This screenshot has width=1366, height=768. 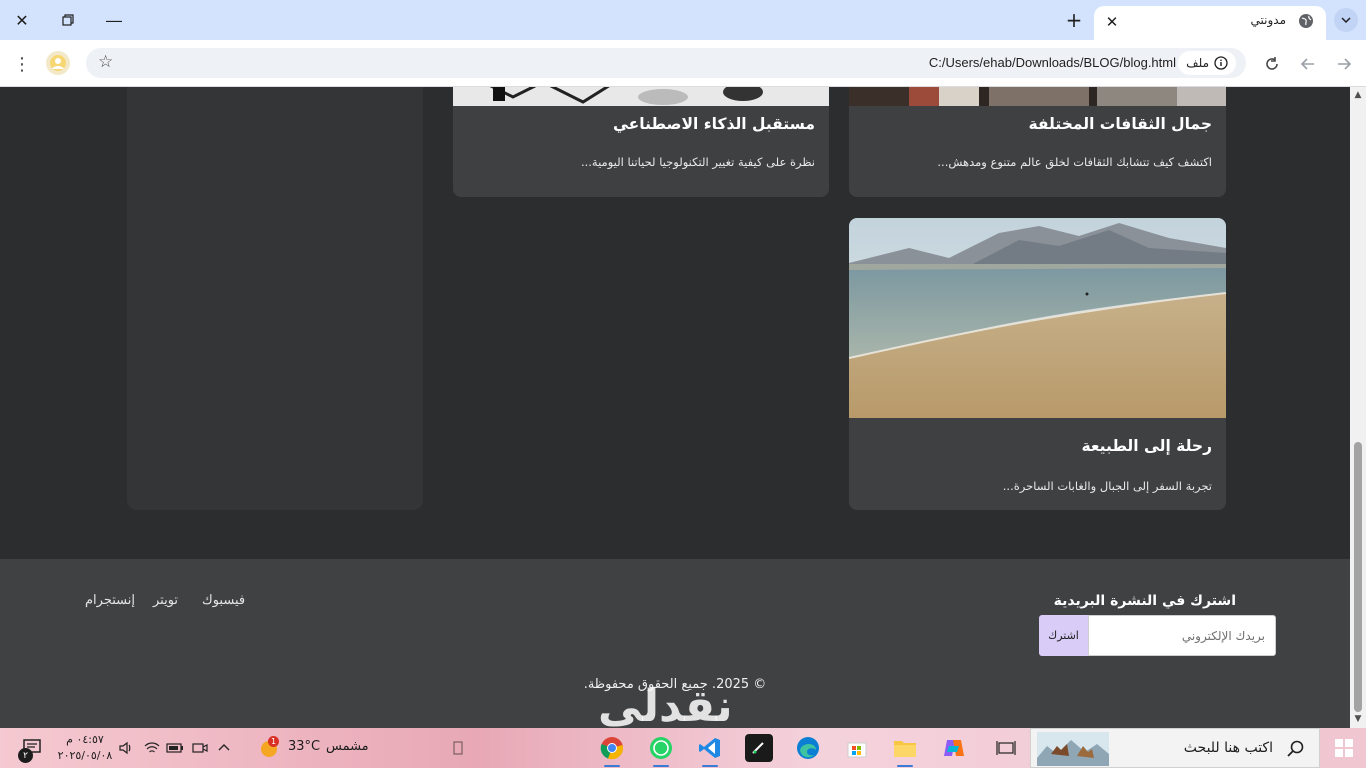 I want to click on weather-desc: مشمس, so click(x=347, y=746).